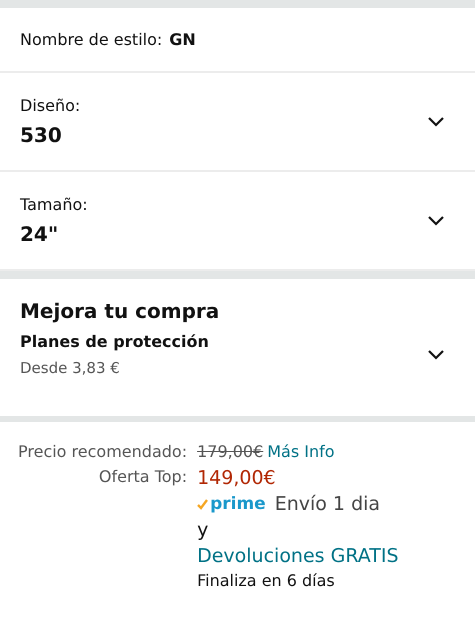 Image resolution: width=475 pixels, height=621 pixels. Describe the element at coordinates (70, 368) in the screenshot. I see `plan-price: Desde 3,83 €` at that location.